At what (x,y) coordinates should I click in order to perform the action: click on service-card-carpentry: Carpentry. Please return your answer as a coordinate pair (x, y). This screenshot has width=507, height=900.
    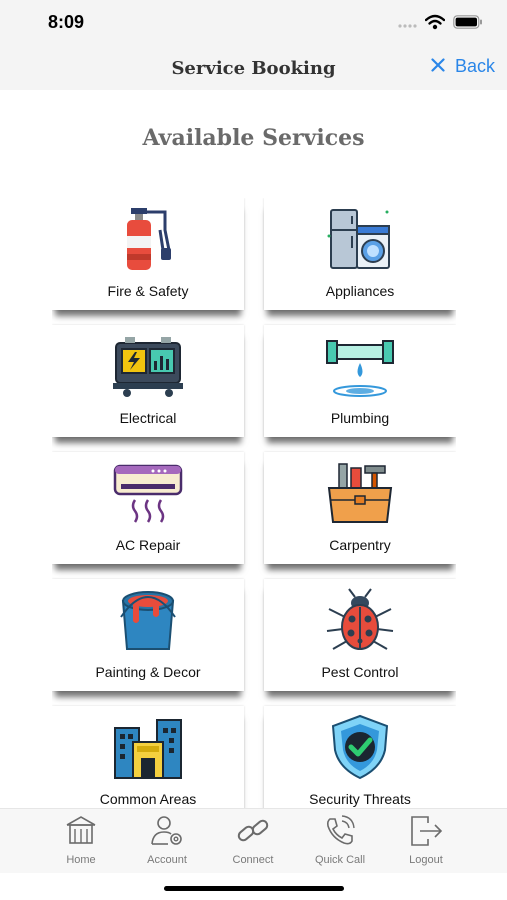
    Looking at the image, I should click on (360, 508).